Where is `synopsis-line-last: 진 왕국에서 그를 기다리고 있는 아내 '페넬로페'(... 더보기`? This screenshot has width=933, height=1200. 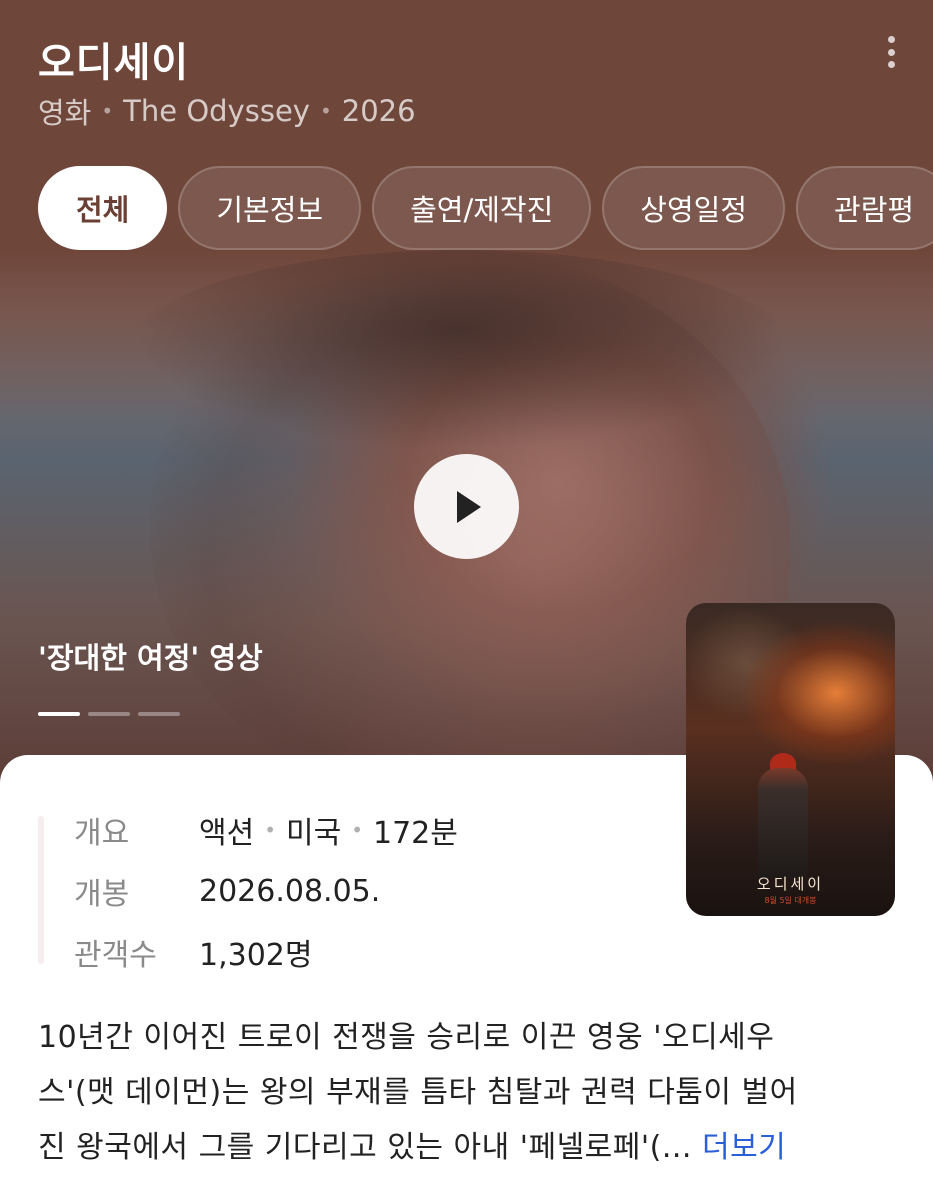
synopsis-line-last: 진 왕국에서 그를 기다리고 있는 아내 '페넬로페'(... 더보기 is located at coordinates (468, 1147).